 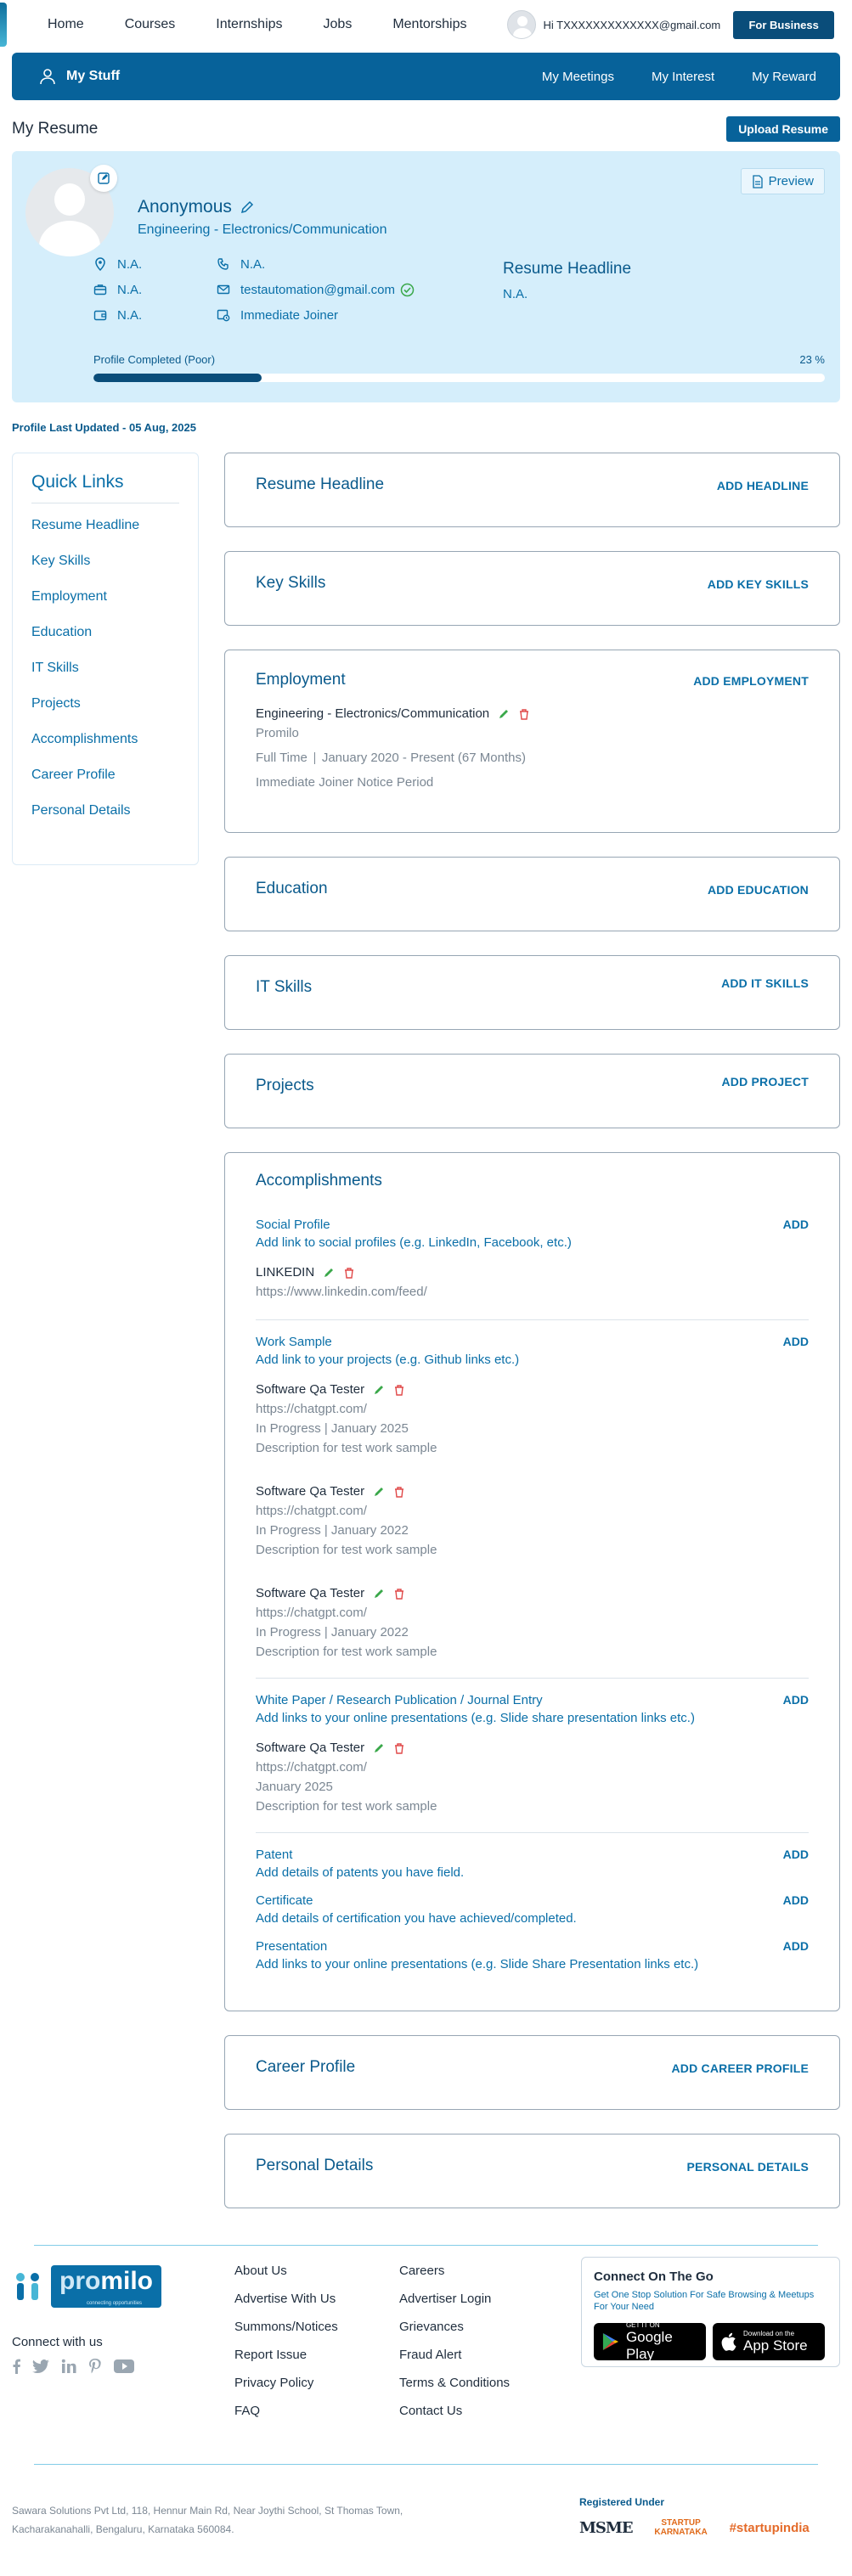 I want to click on add-patent-button: ADD, so click(x=796, y=1854).